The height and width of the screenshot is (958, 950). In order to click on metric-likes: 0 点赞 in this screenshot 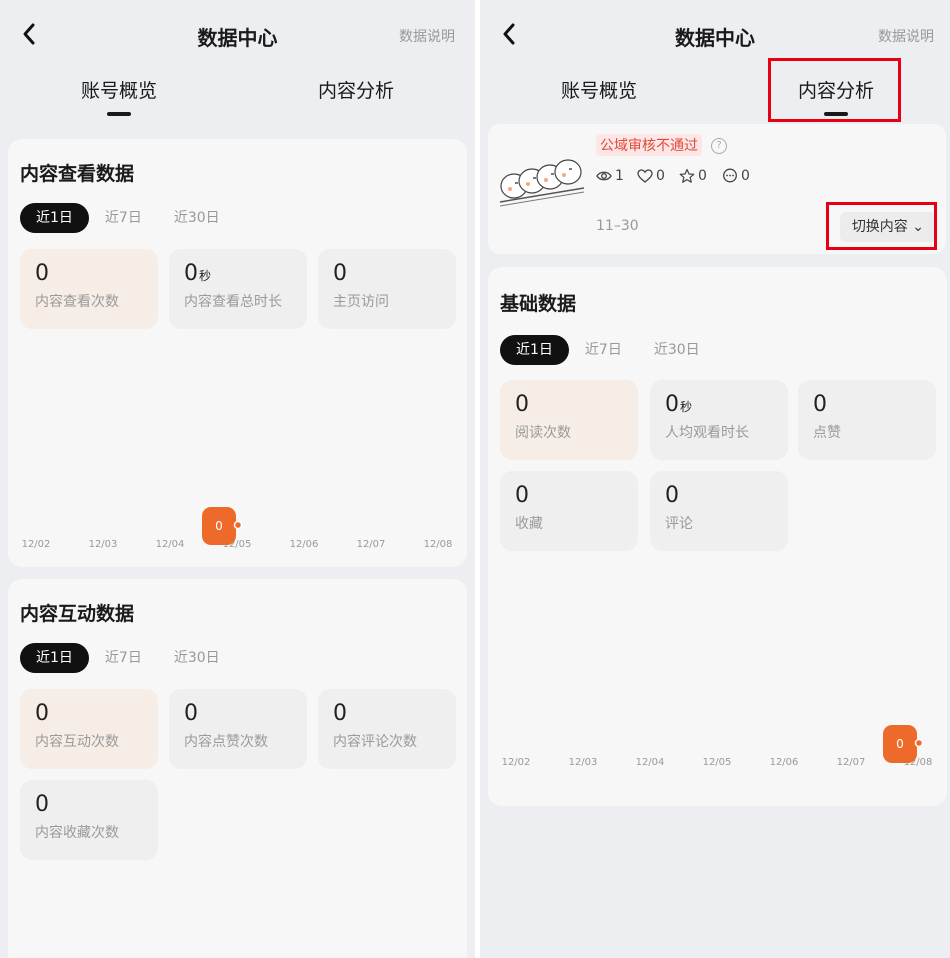, I will do `click(867, 420)`.